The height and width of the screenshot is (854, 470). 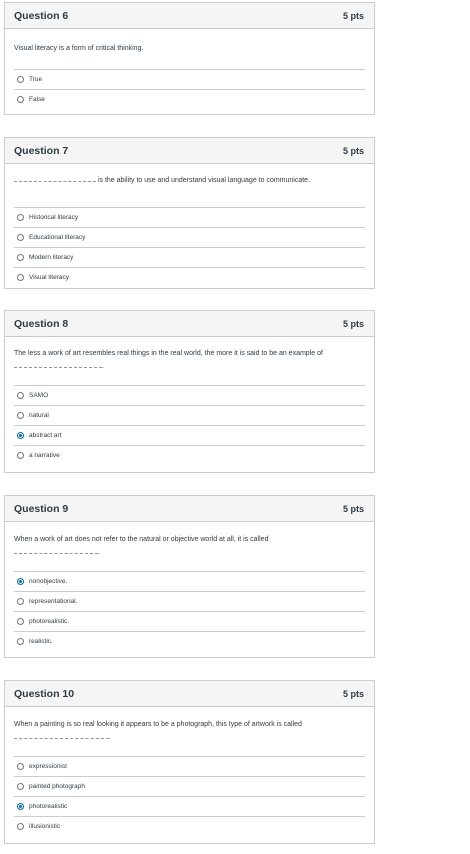 What do you see at coordinates (45, 435) in the screenshot?
I see `answer-label: abstract art` at bounding box center [45, 435].